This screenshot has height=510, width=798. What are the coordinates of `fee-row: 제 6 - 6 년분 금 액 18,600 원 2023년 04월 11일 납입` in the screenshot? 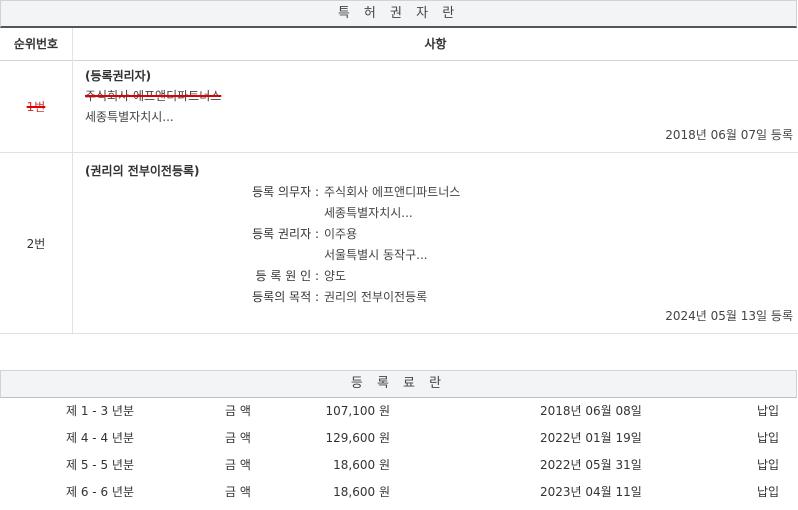 It's located at (399, 492).